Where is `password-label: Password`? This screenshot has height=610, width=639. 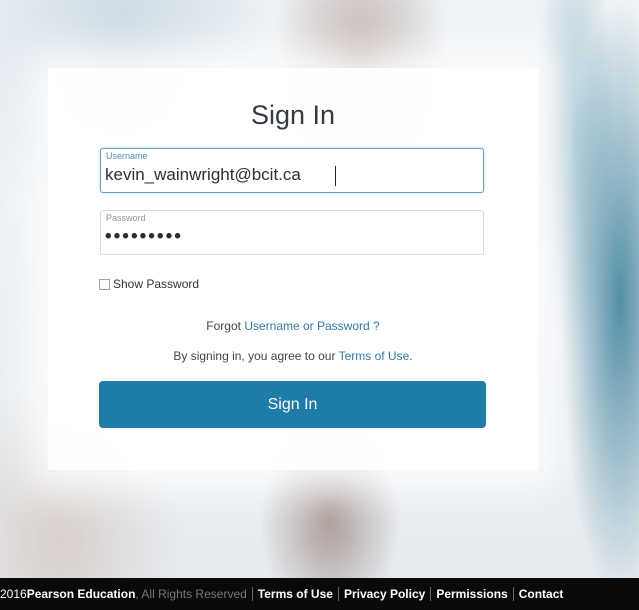
password-label: Password is located at coordinates (126, 218).